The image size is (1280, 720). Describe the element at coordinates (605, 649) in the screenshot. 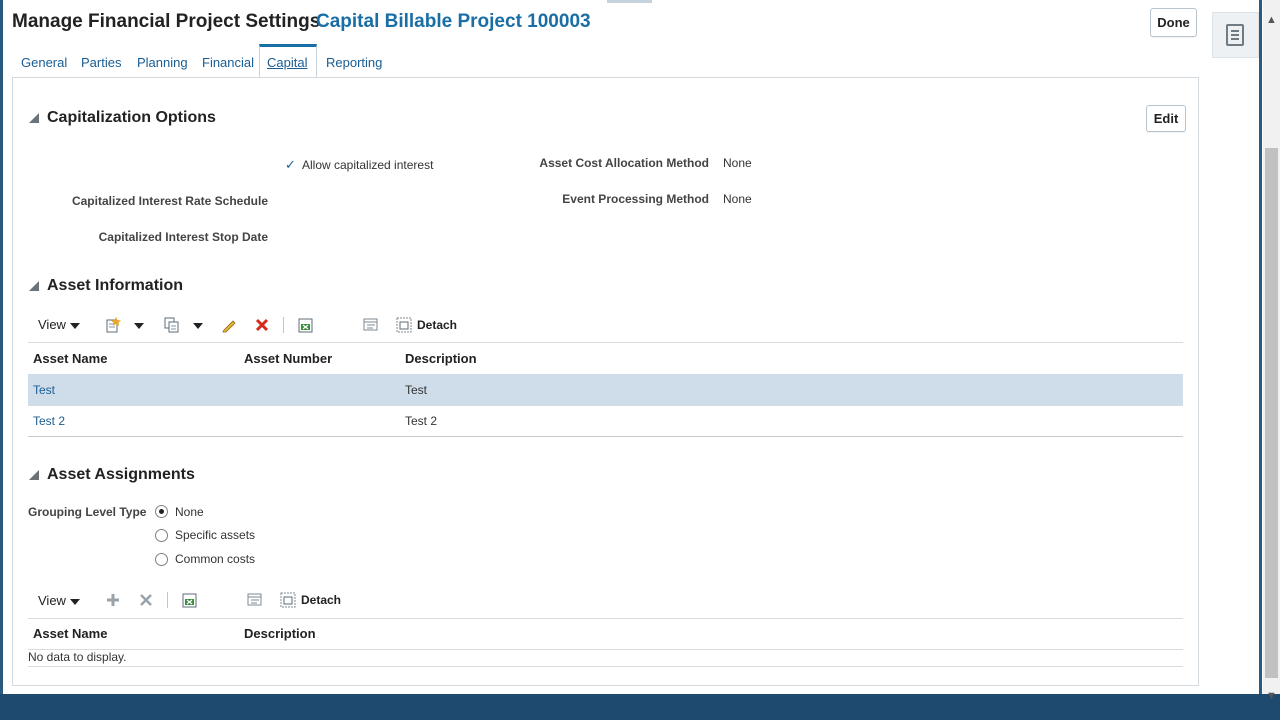

I see `header-divider` at that location.